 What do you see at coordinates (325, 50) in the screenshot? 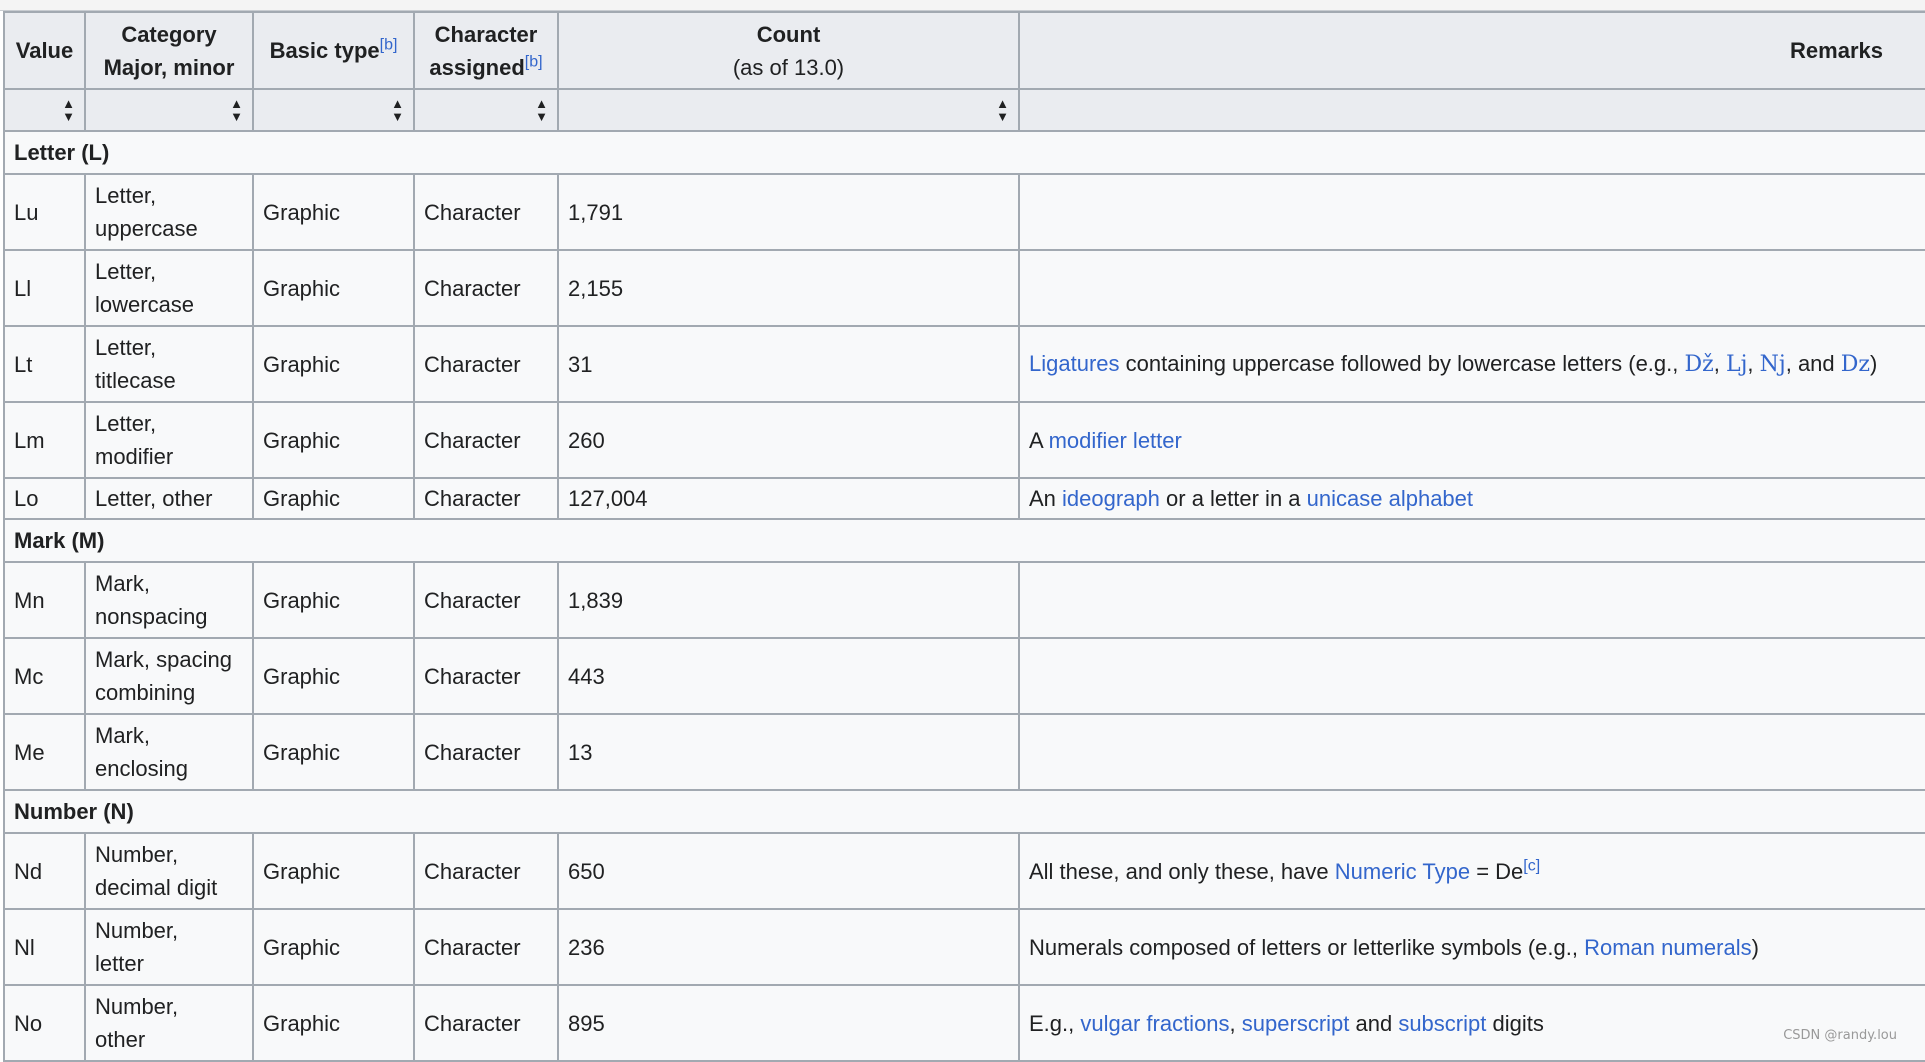
I see `header-basic-type-label: Basic type` at bounding box center [325, 50].